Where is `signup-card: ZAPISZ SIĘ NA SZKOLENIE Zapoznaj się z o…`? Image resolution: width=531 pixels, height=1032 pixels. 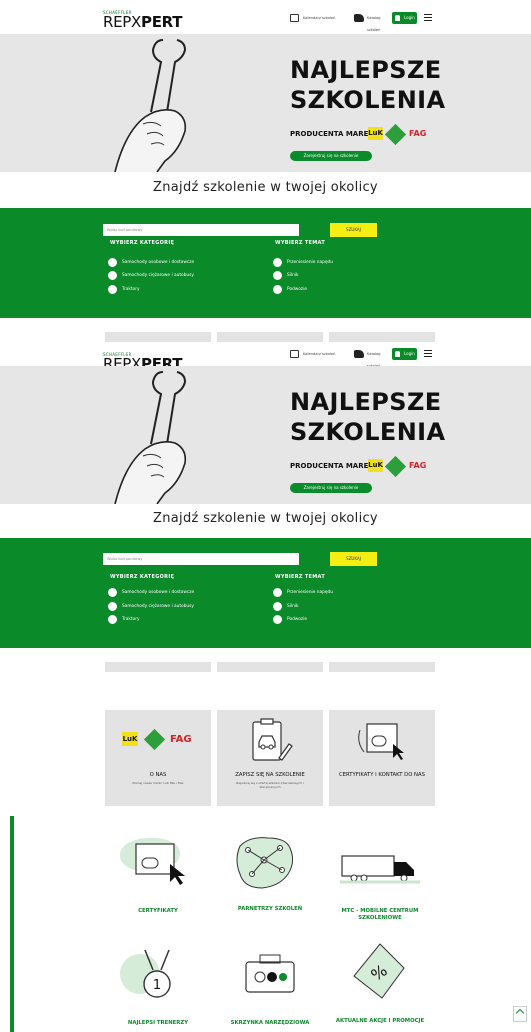 signup-card: ZAPISZ SIĘ NA SZKOLENIE Zapoznaj się z o… is located at coordinates (270, 758).